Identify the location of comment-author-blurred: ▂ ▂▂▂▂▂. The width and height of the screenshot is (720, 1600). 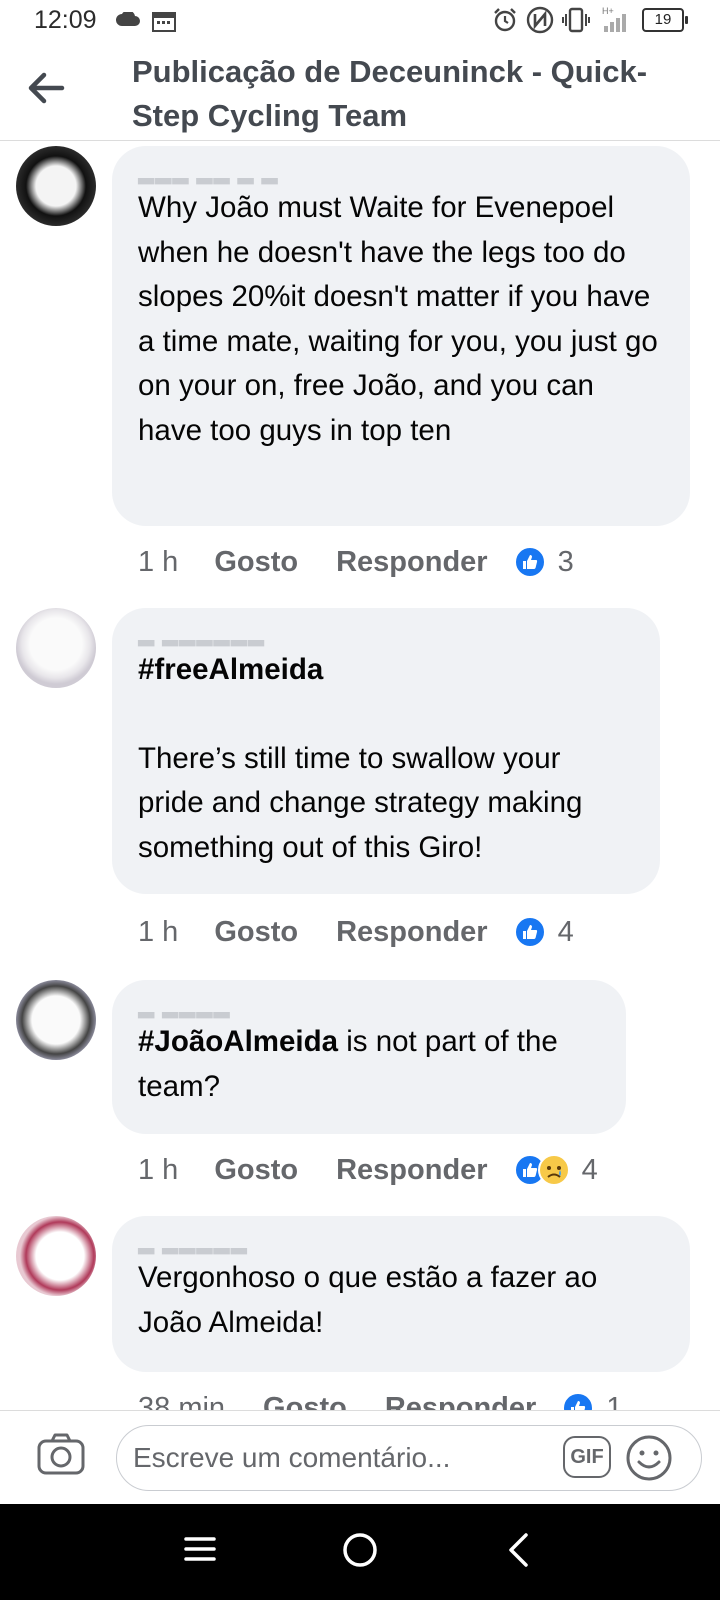
(401, 1243).